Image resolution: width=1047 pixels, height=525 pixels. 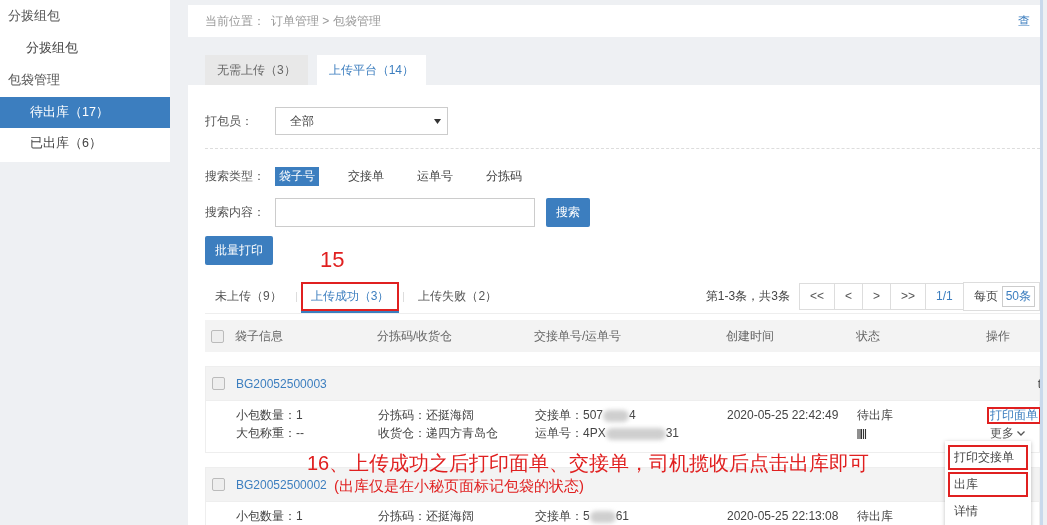 What do you see at coordinates (783, 415) in the screenshot?
I see `table-cell: 2020-05-25 22:42:49` at bounding box center [783, 415].